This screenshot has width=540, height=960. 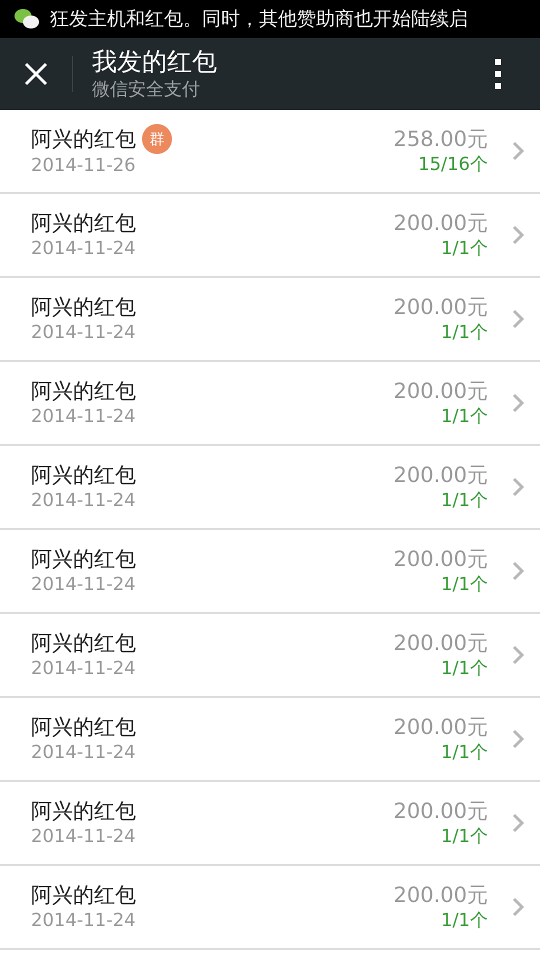 What do you see at coordinates (498, 74) in the screenshot?
I see `more-menu-icon` at bounding box center [498, 74].